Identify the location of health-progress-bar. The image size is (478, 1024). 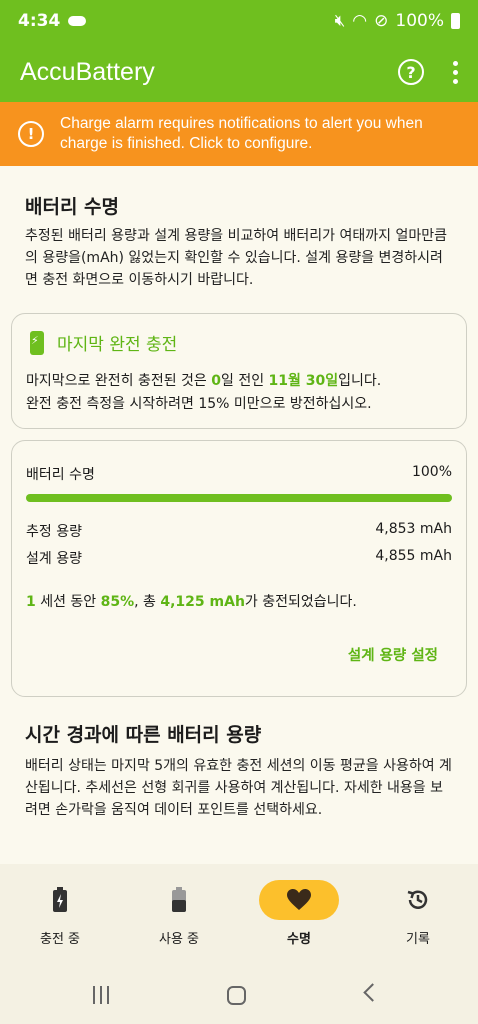
(239, 498).